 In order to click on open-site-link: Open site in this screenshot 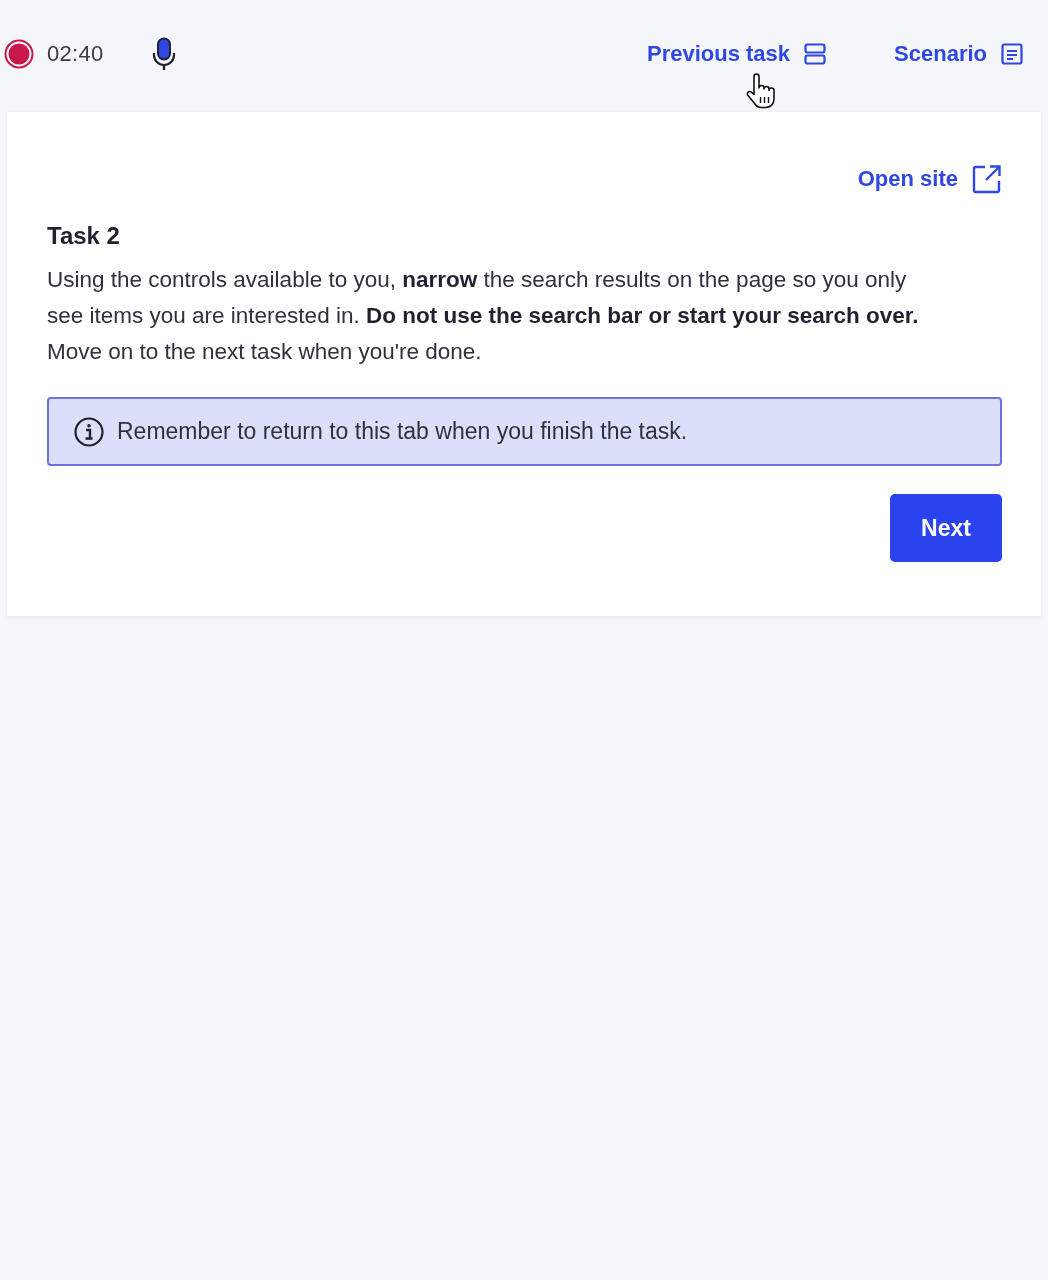, I will do `click(929, 179)`.